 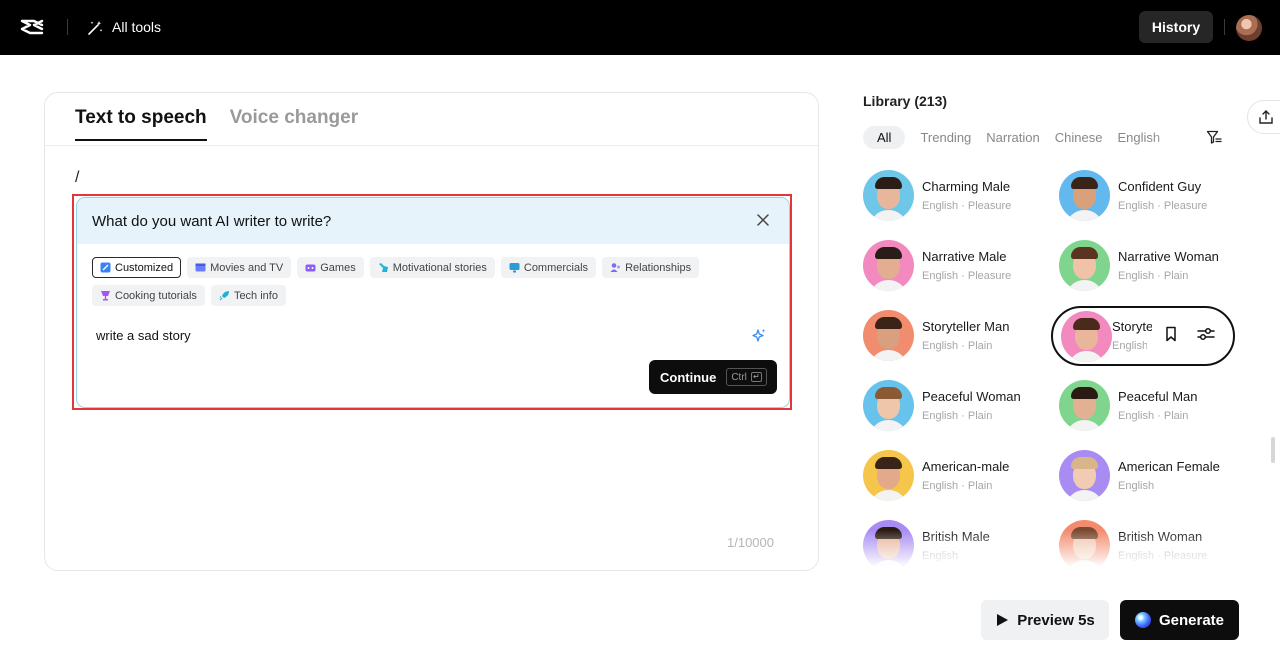 I want to click on ctrl-key-label: Ctrl, so click(x=739, y=377).